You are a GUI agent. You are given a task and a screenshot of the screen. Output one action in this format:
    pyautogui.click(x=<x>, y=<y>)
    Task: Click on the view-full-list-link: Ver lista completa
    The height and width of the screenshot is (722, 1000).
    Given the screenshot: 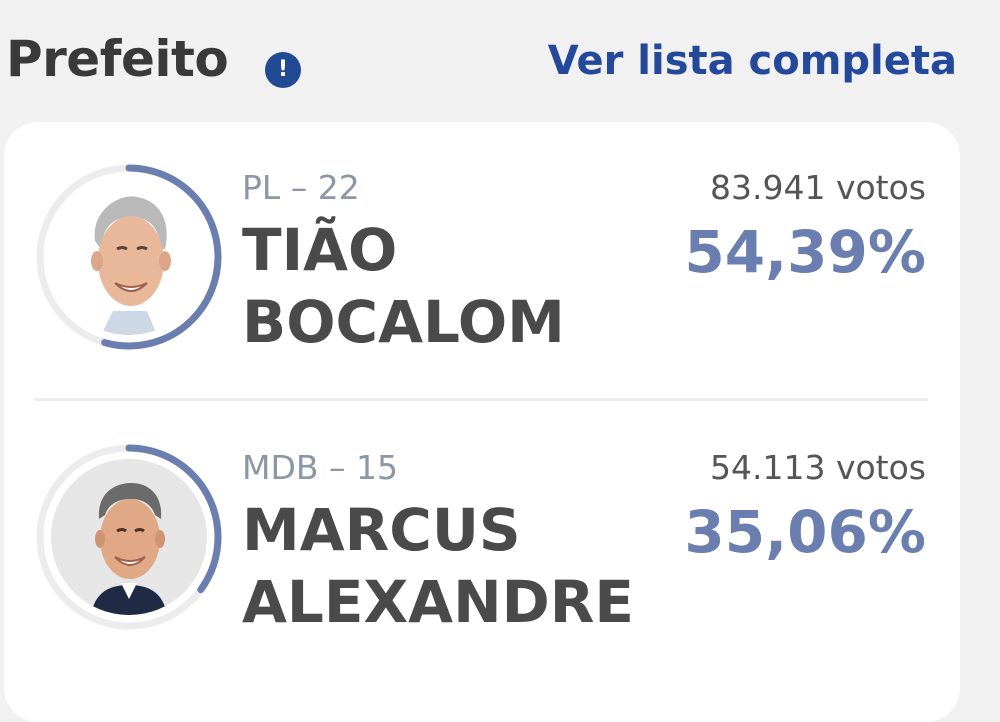 What is the action you would take?
    pyautogui.click(x=752, y=61)
    